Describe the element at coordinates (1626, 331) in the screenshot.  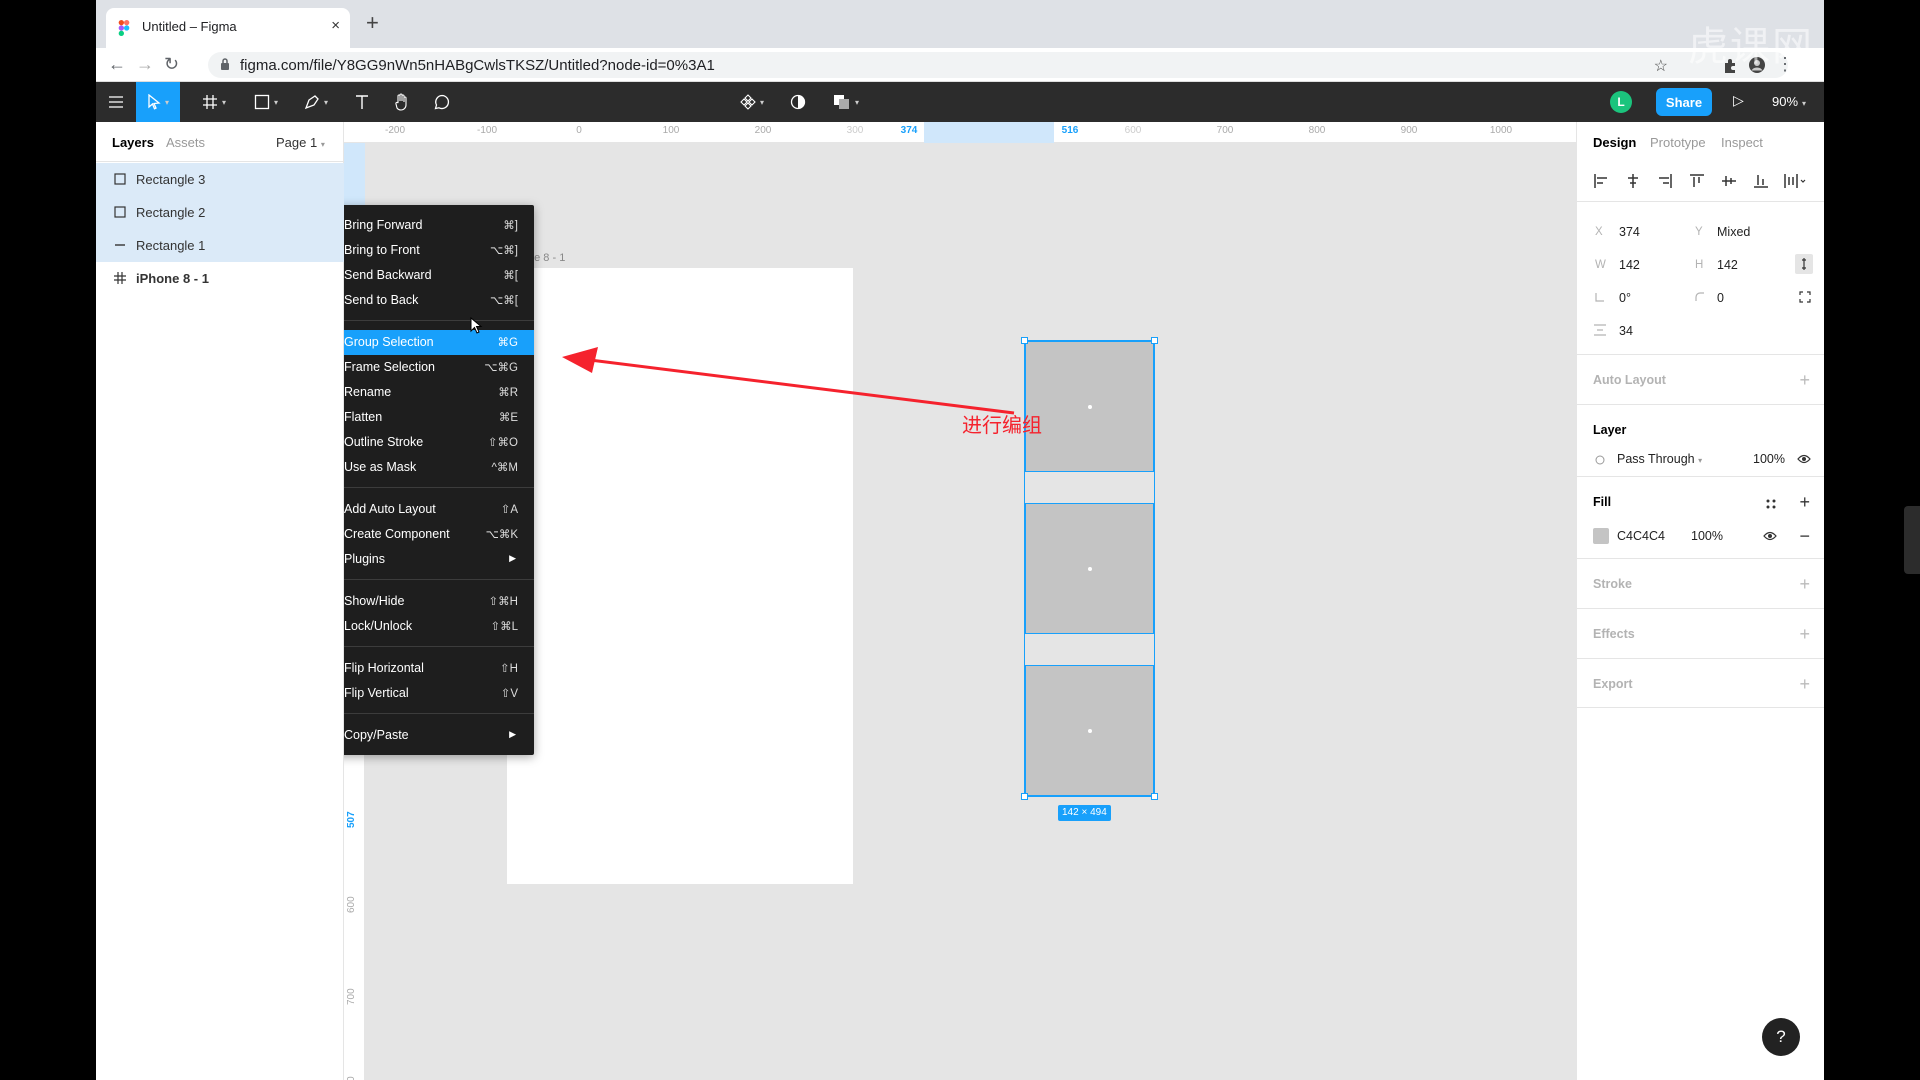
I see `spacing-field: 34` at that location.